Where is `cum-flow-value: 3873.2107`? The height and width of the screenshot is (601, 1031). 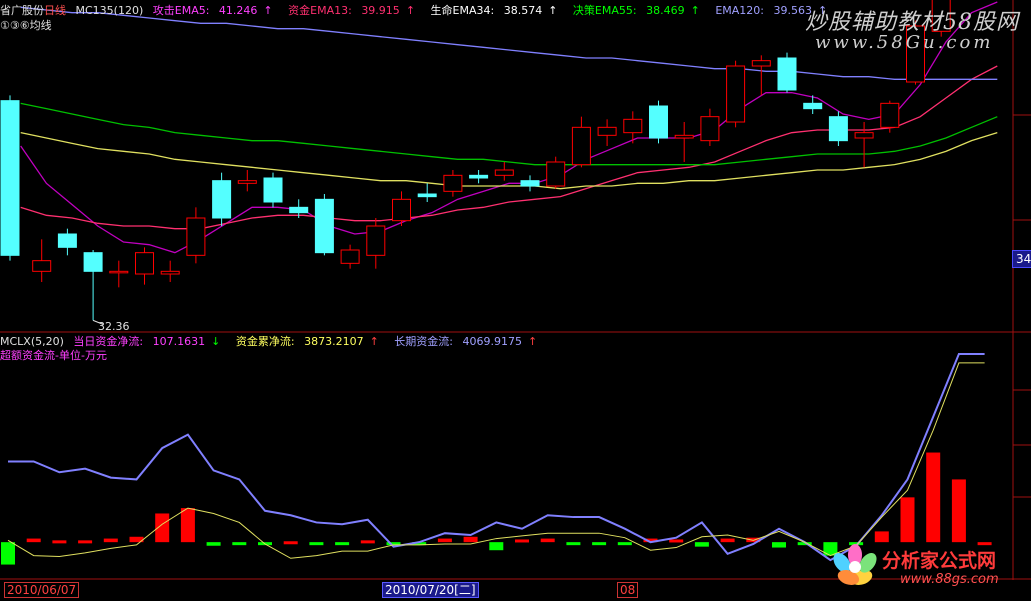
cum-flow-value: 3873.2107 is located at coordinates (334, 341).